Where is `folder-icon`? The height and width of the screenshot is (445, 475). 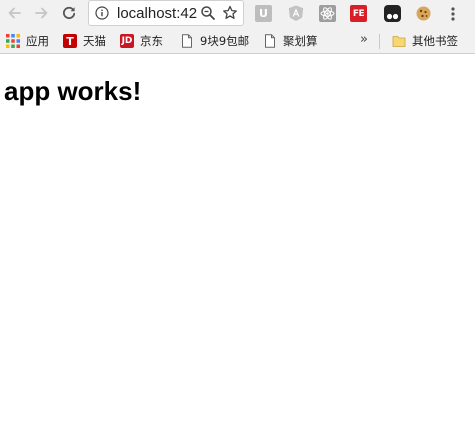
folder-icon is located at coordinates (399, 41).